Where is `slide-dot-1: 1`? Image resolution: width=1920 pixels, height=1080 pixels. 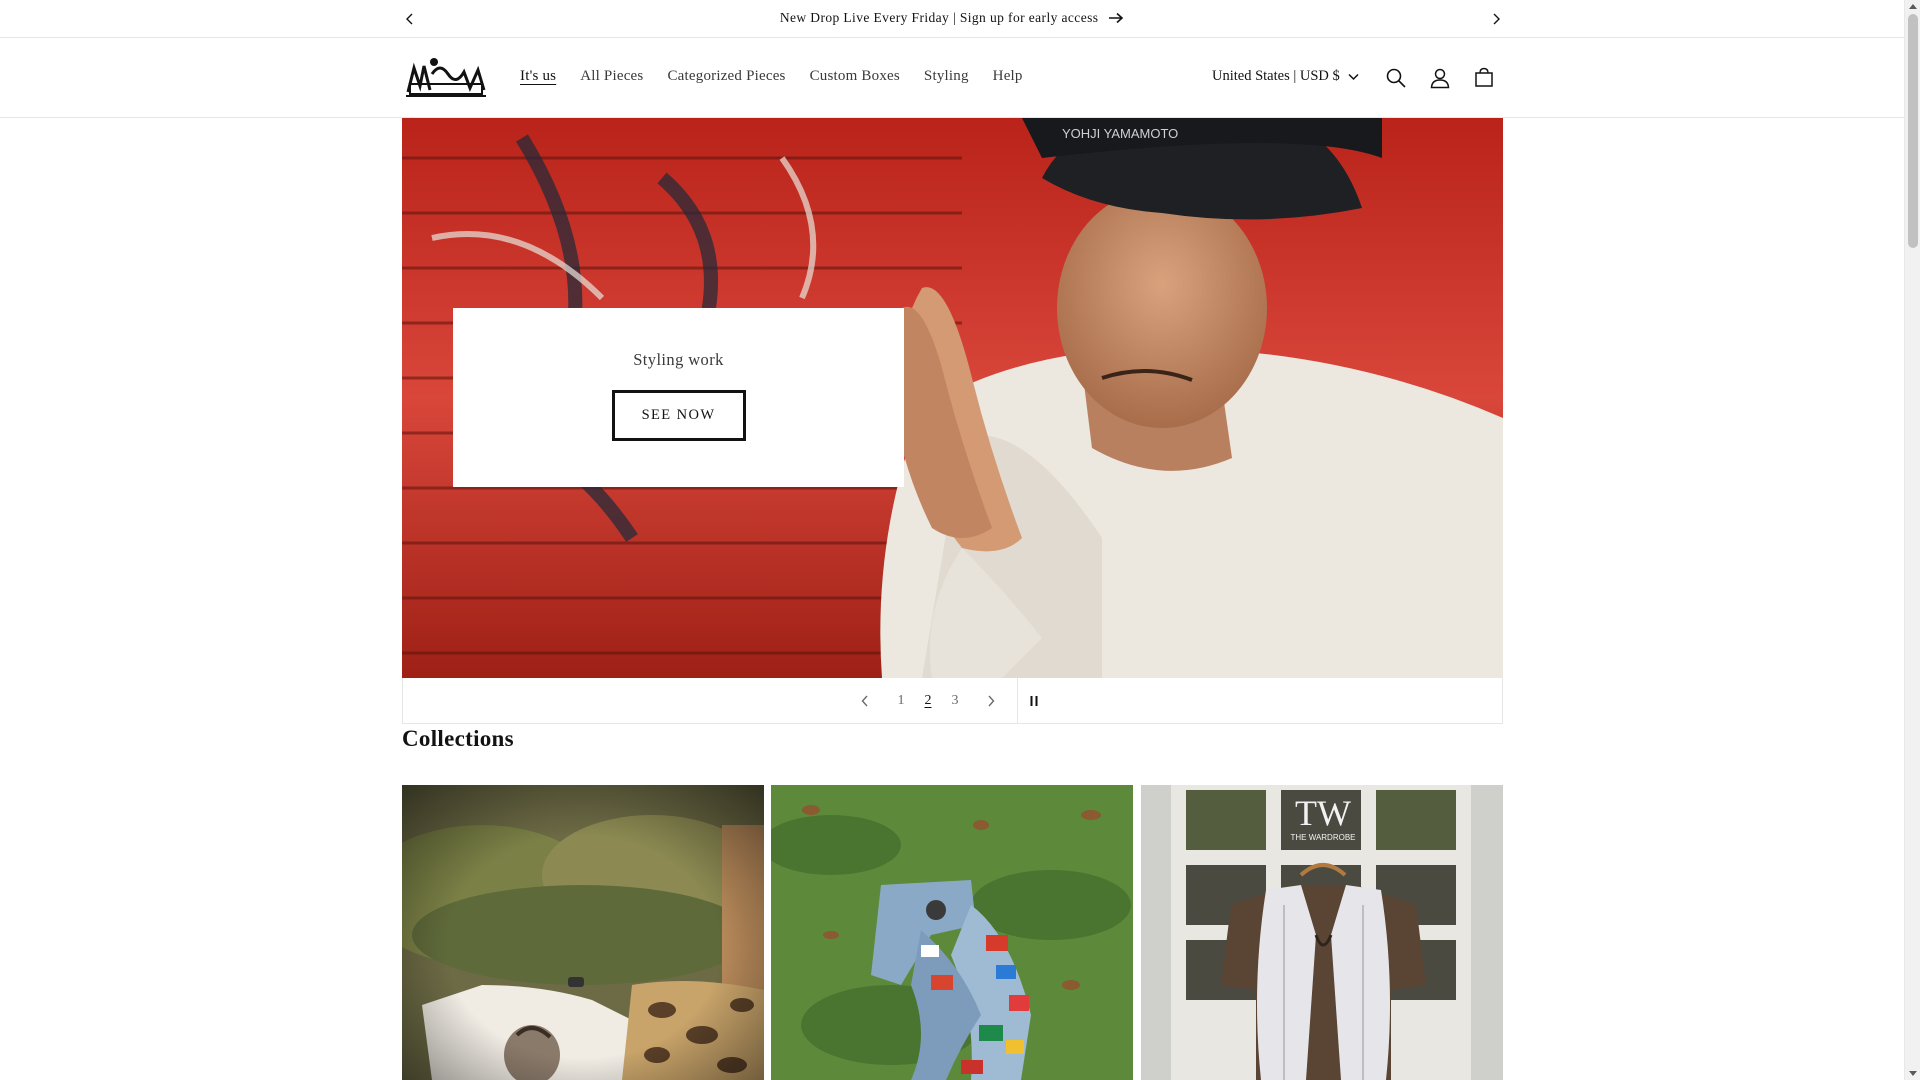
slide-dot-1: 1 is located at coordinates (901, 701).